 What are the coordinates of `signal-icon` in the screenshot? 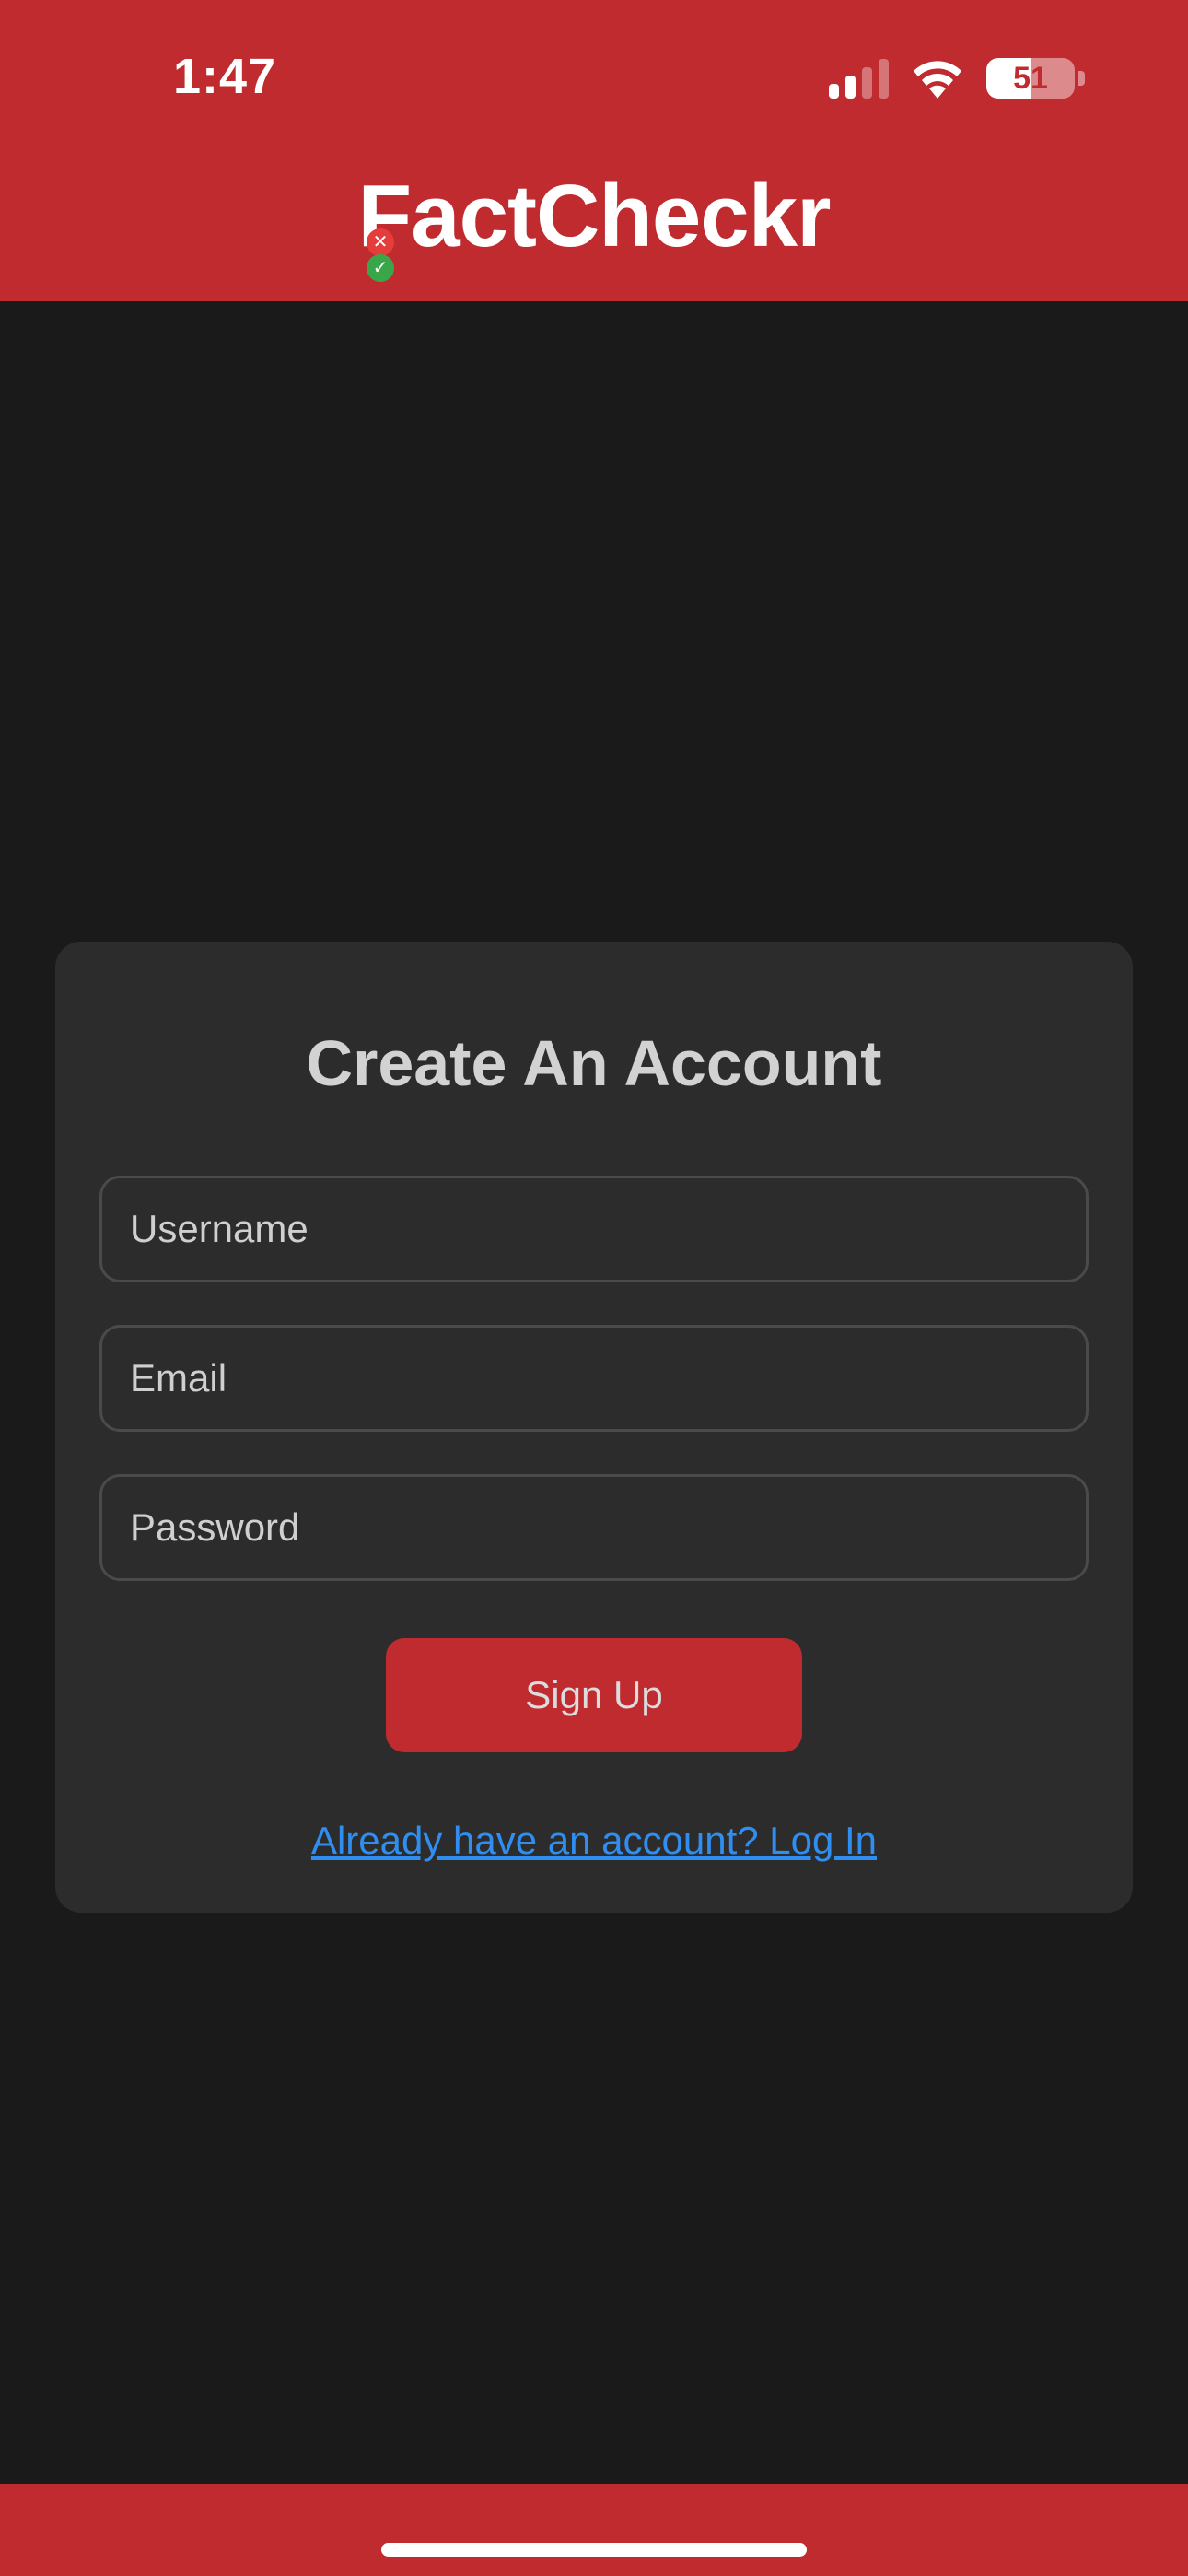 It's located at (859, 78).